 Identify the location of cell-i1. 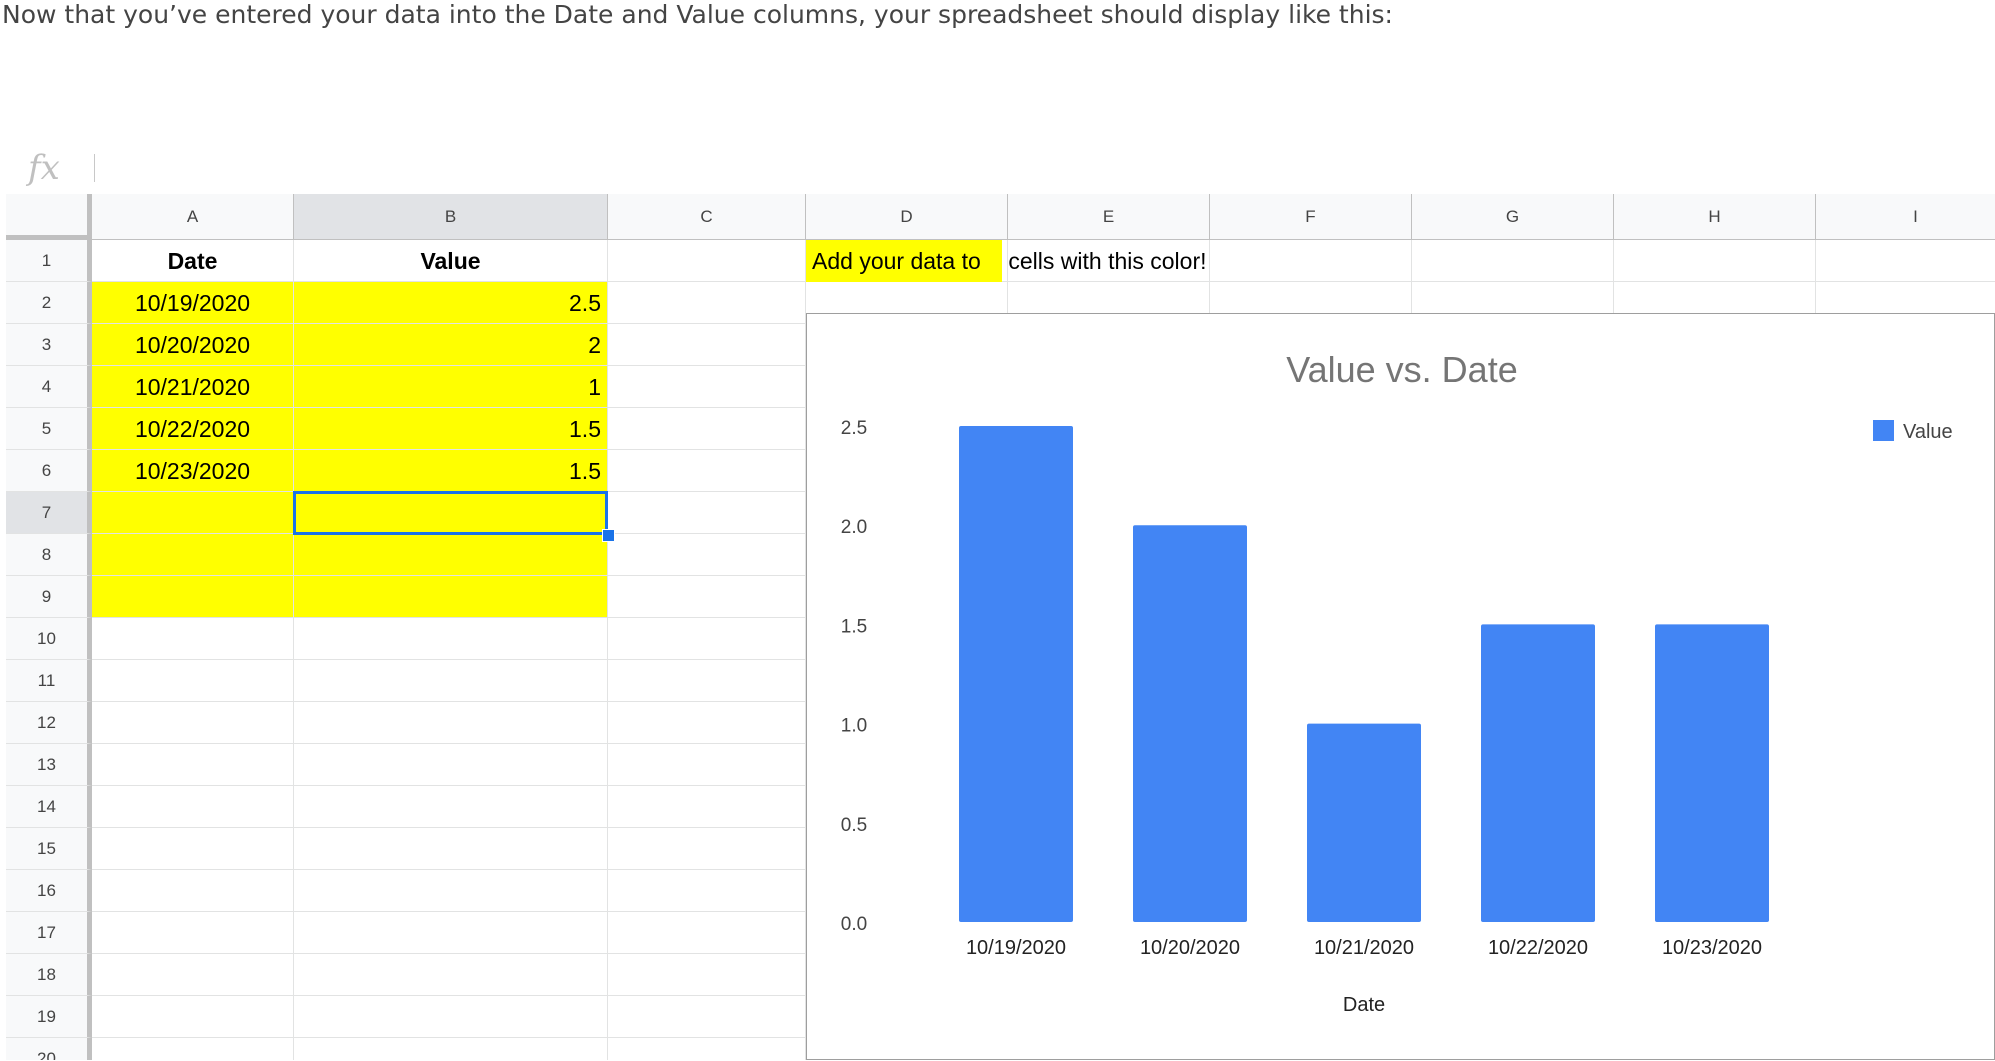
(1905, 261).